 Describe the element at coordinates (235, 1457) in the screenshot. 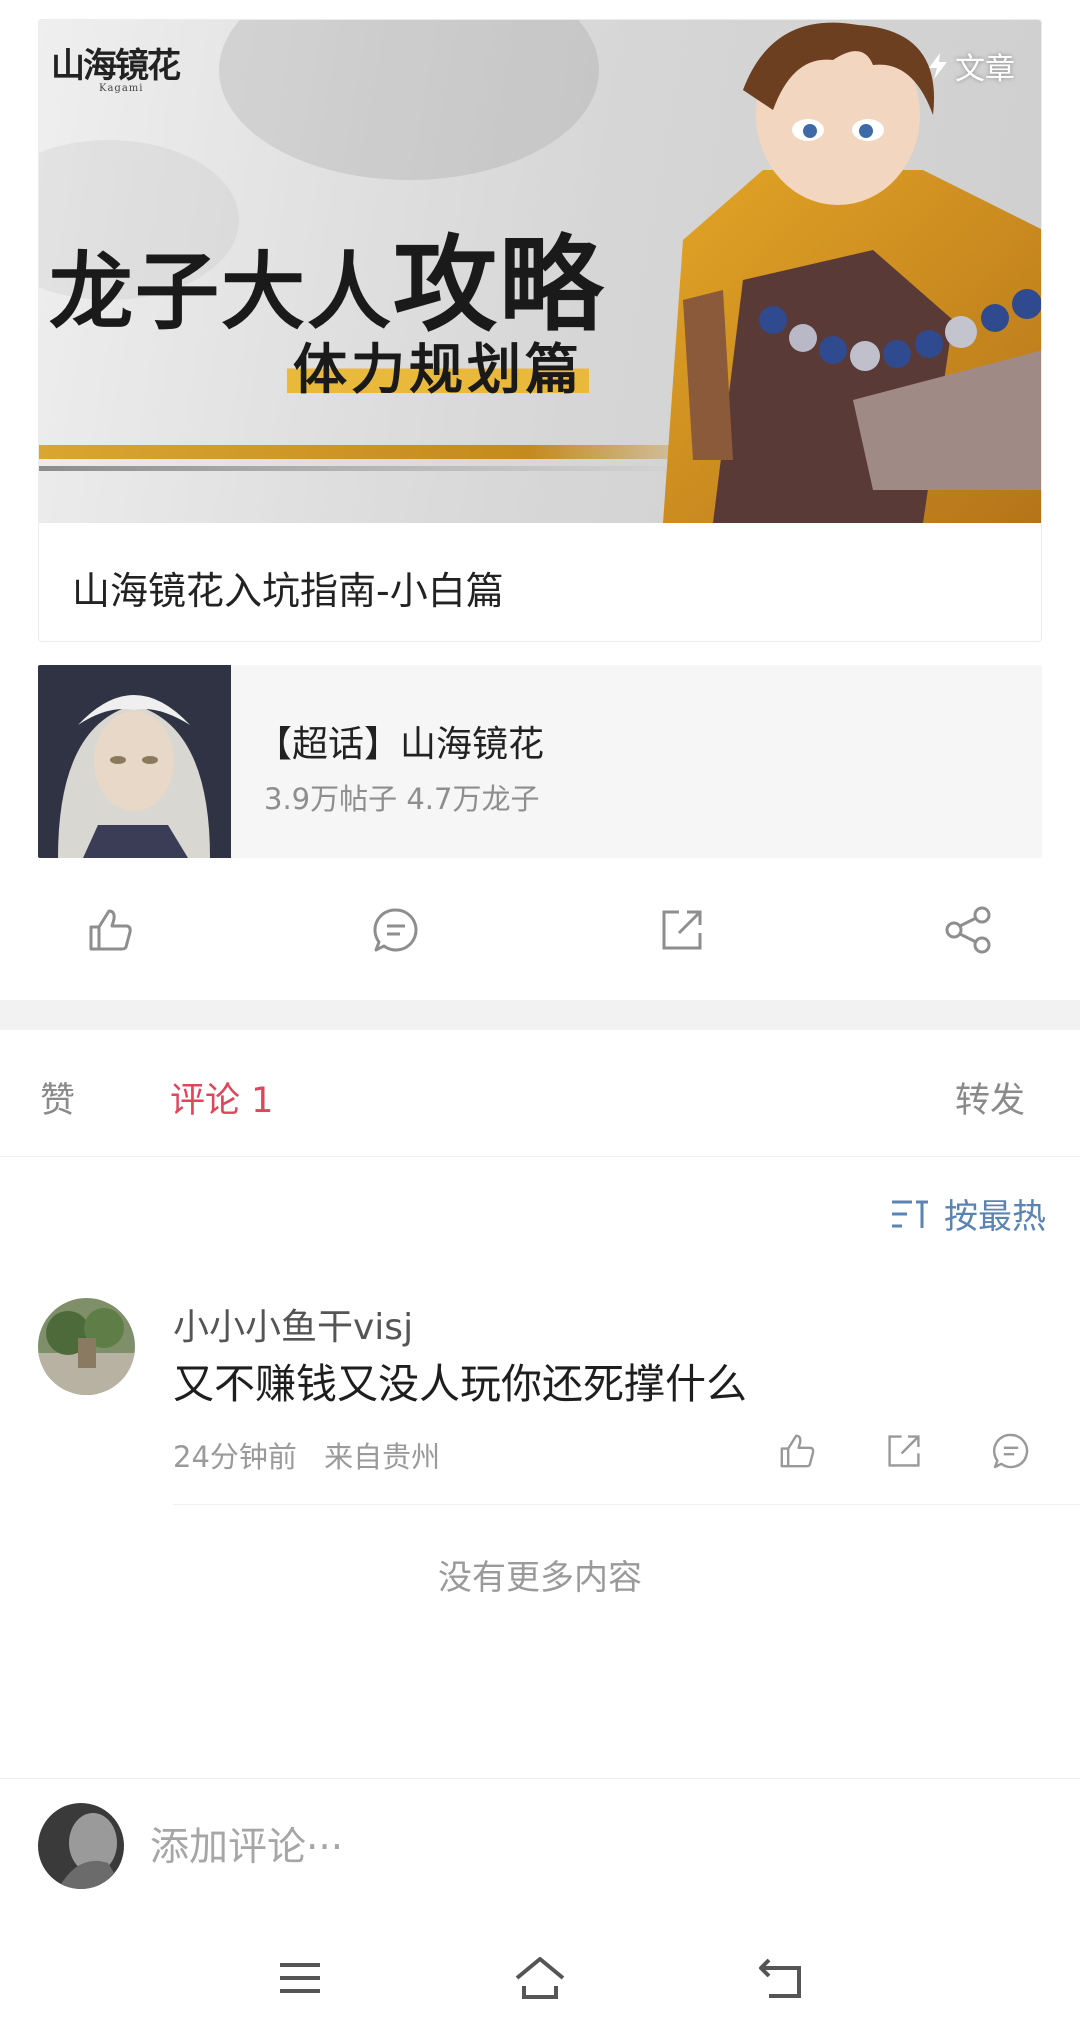

I see `comment-time: 24分钟前` at that location.